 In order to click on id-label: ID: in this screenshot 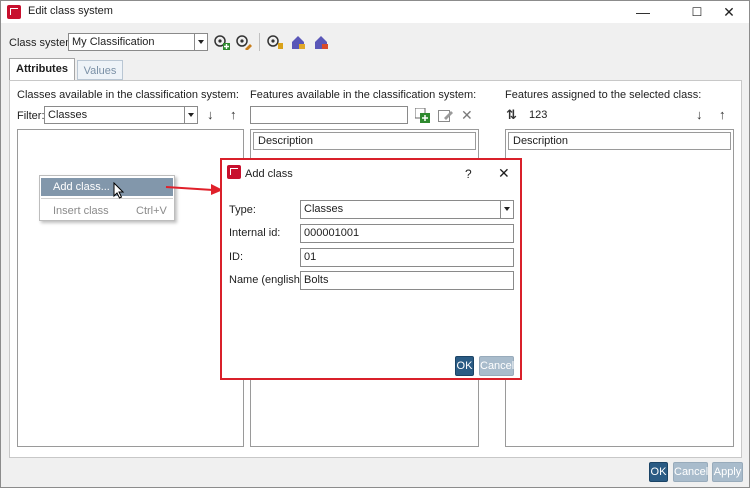, I will do `click(236, 257)`.